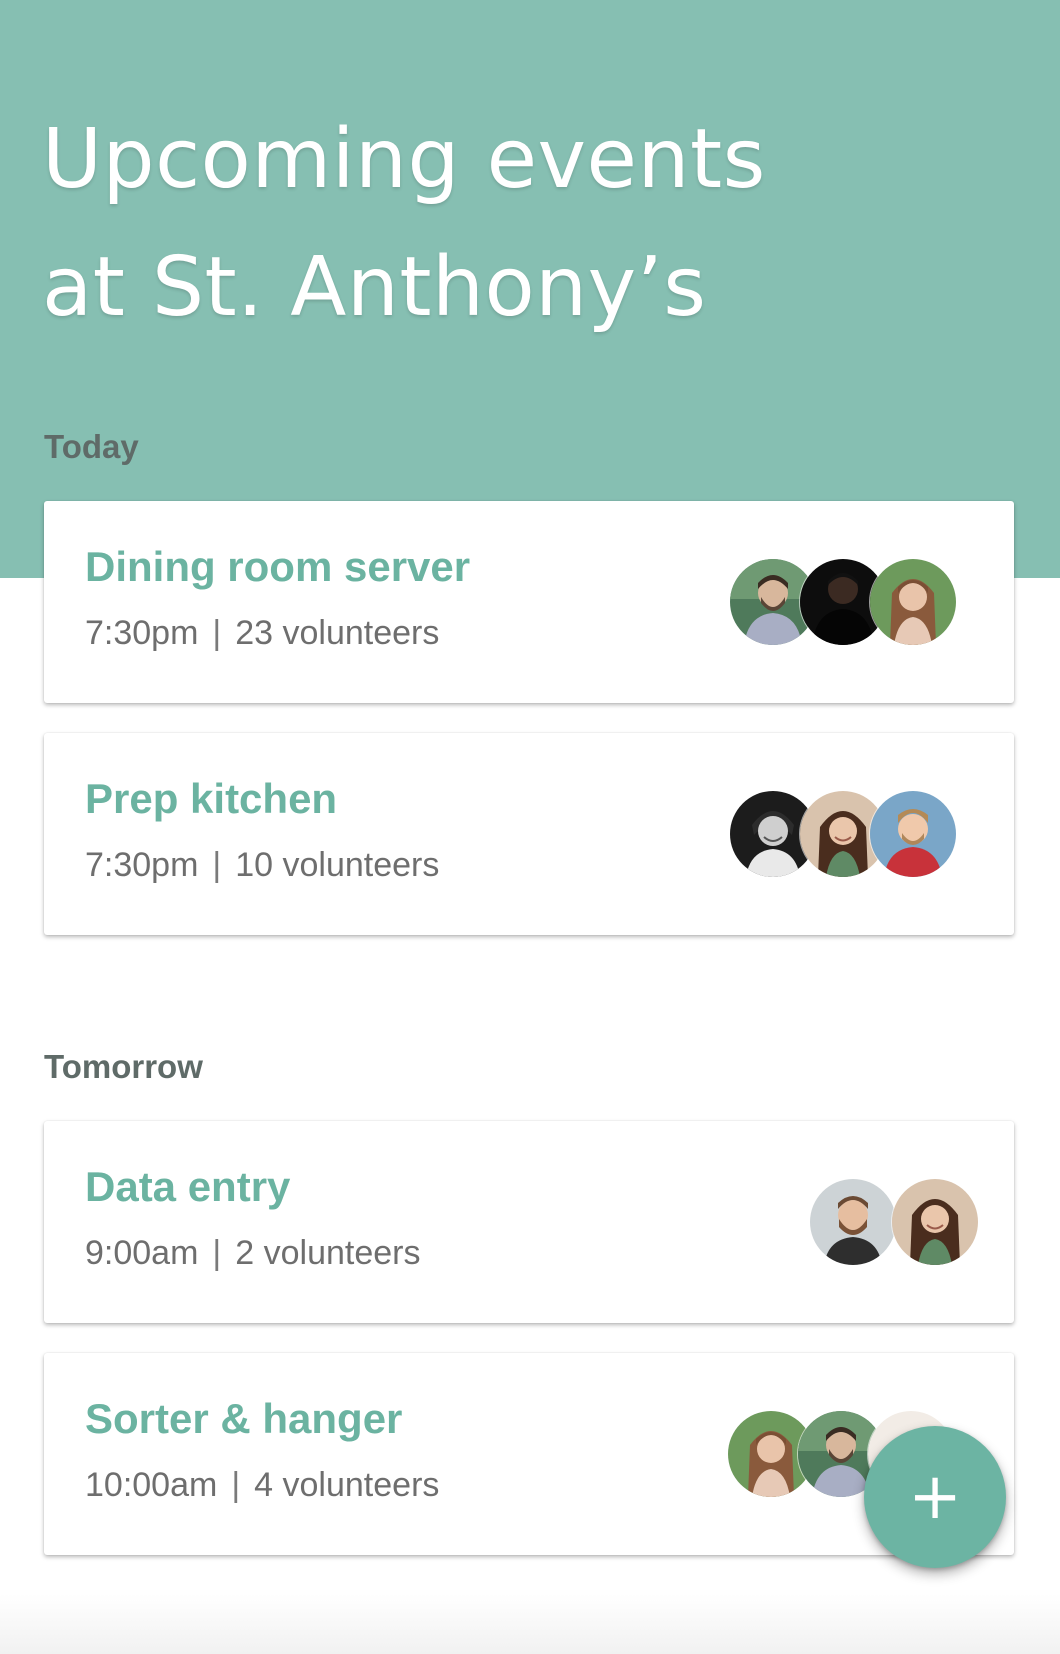 The width and height of the screenshot is (1060, 1654). I want to click on event-volunteer-count: 10 volunteers, so click(337, 865).